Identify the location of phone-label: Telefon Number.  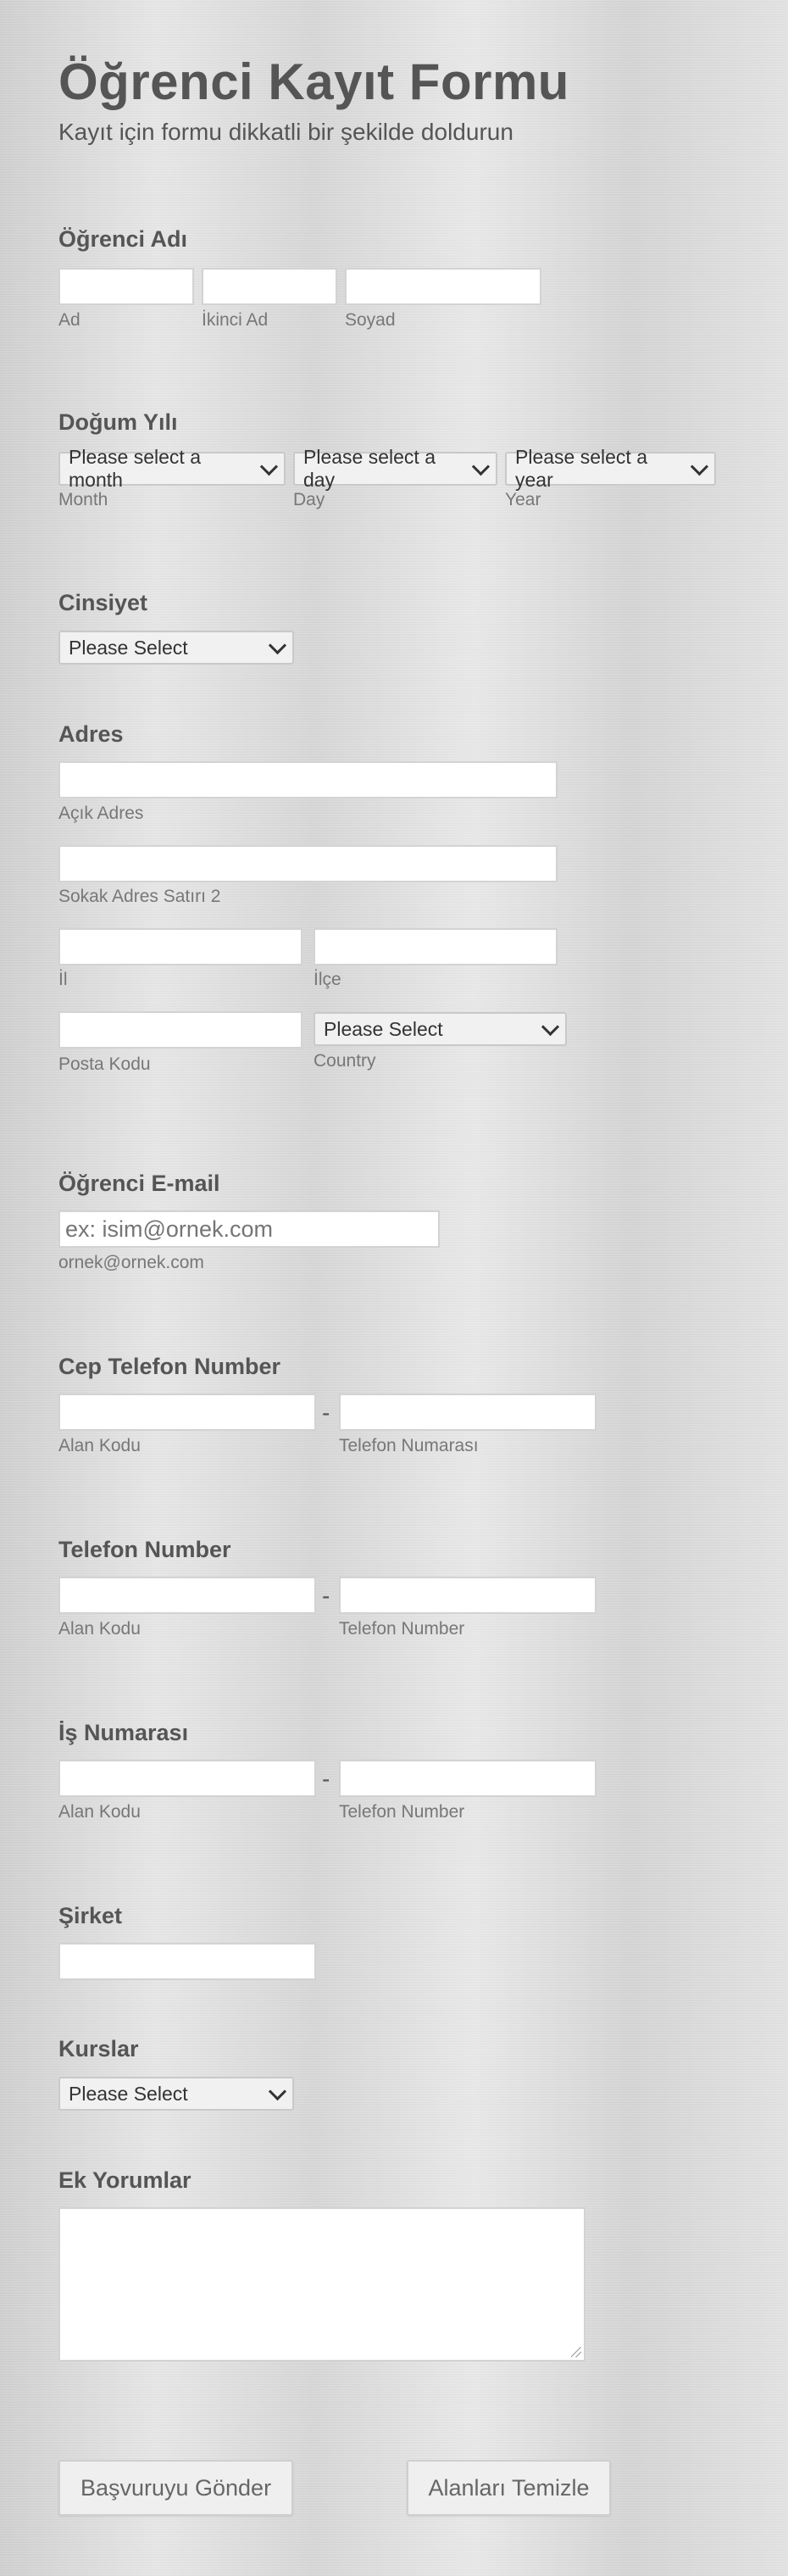
(144, 1549).